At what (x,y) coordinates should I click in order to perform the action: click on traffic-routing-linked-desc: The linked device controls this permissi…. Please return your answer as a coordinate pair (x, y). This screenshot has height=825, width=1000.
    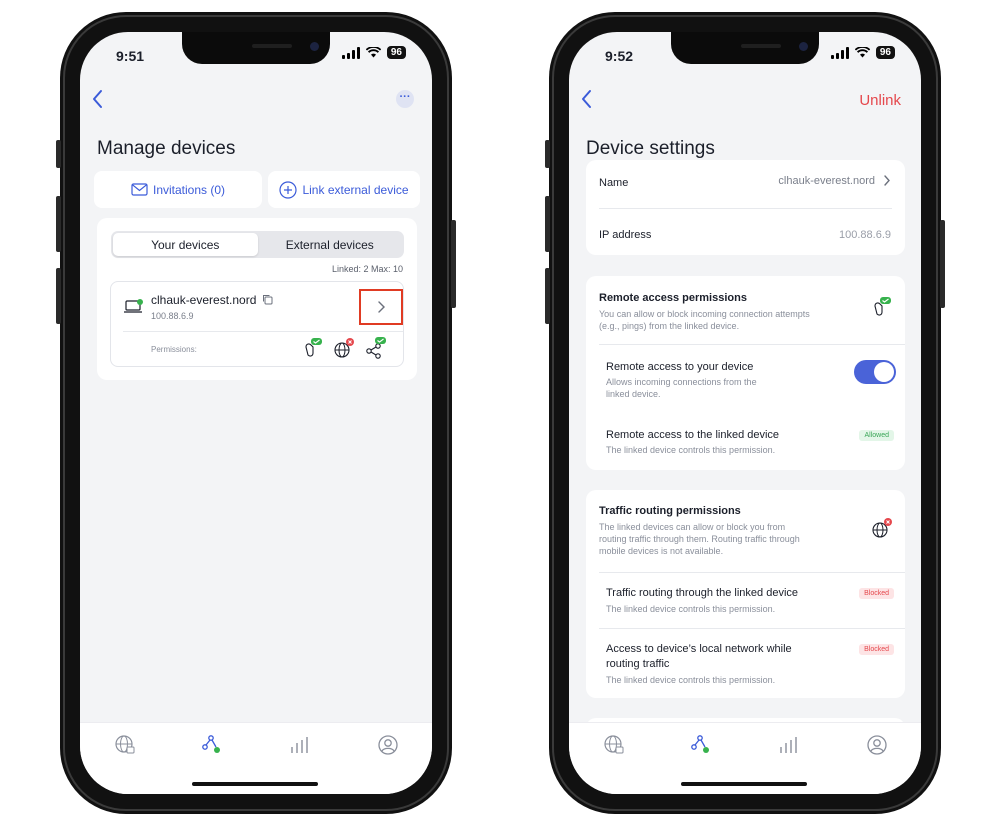
    Looking at the image, I should click on (691, 609).